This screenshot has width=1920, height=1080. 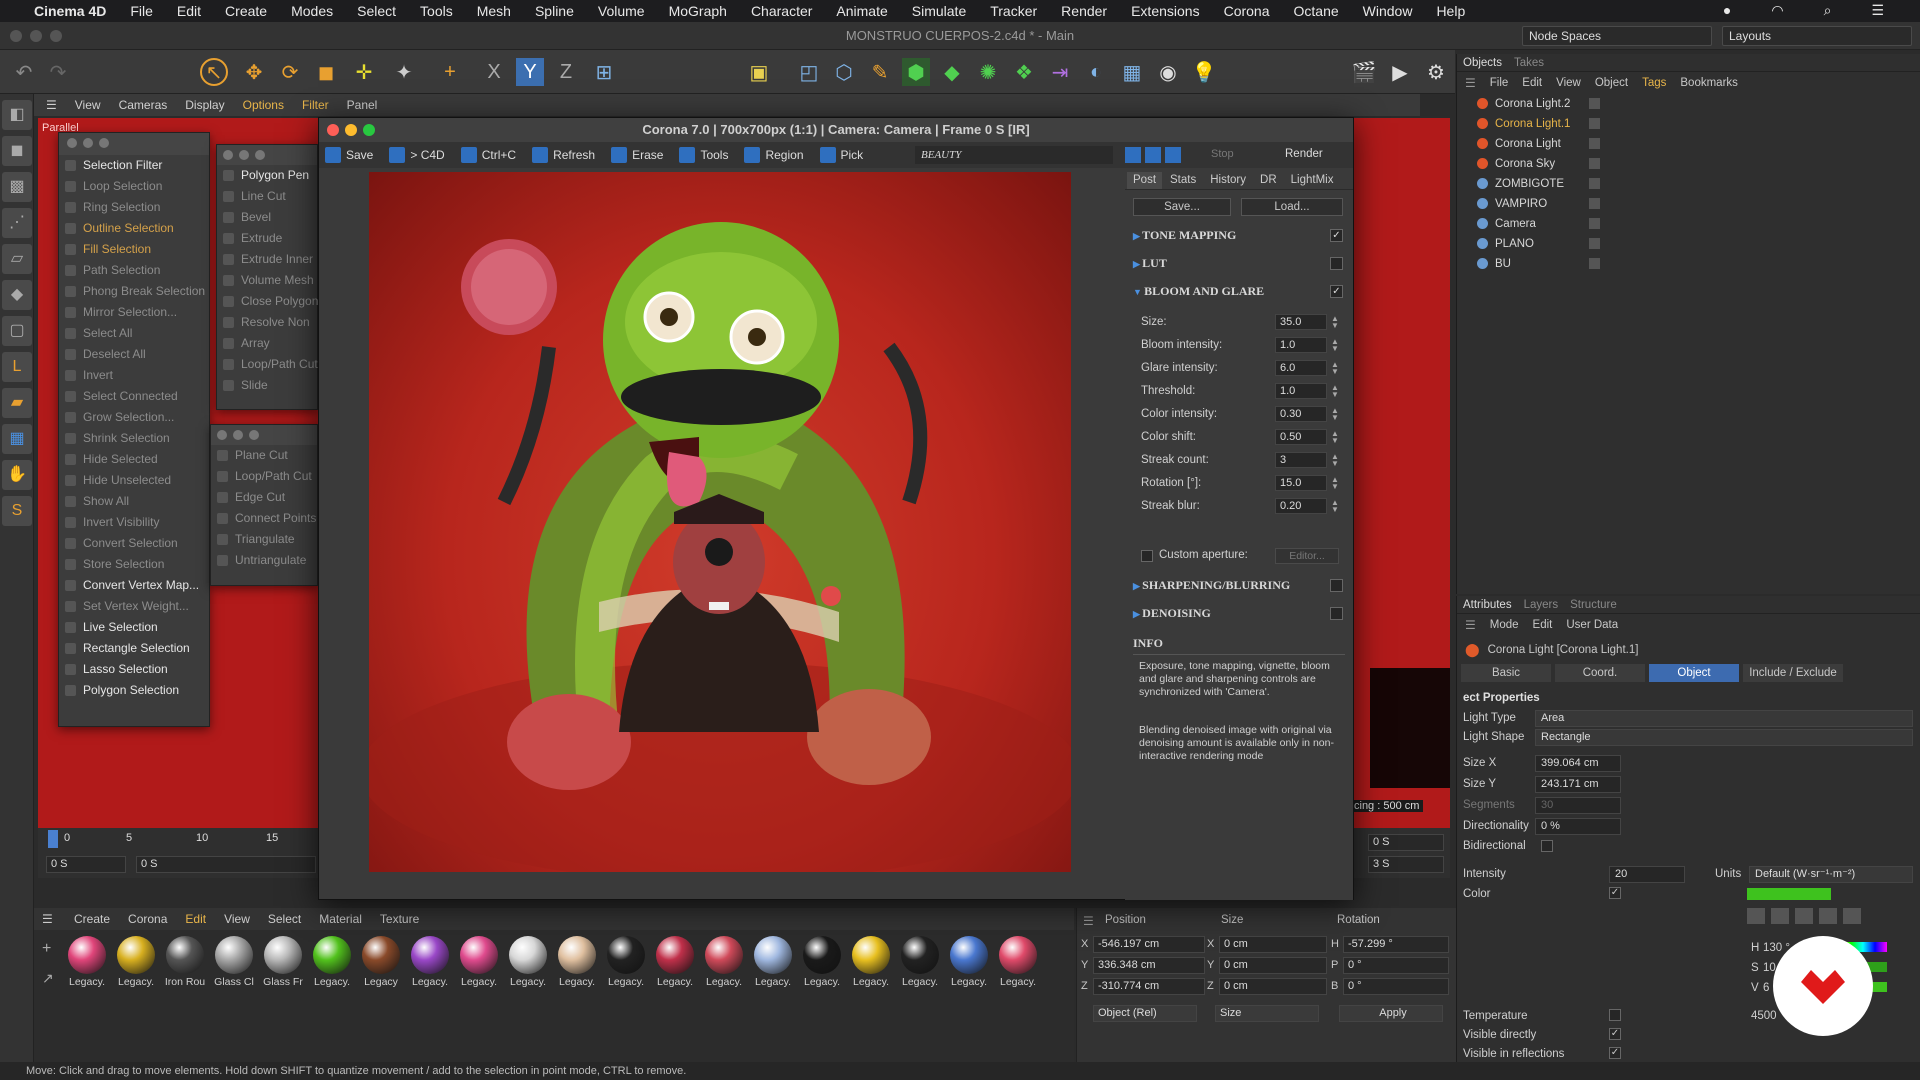 I want to click on bloom-setting-field: 3, so click(x=1301, y=460).